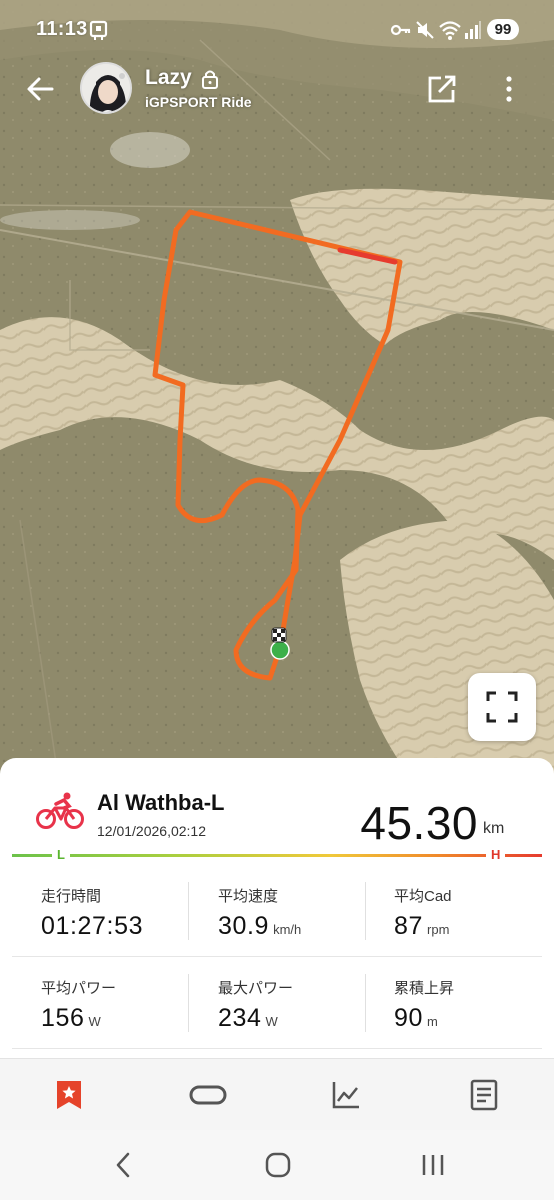 Image resolution: width=554 pixels, height=1200 pixels. I want to click on share-icon, so click(442, 89).